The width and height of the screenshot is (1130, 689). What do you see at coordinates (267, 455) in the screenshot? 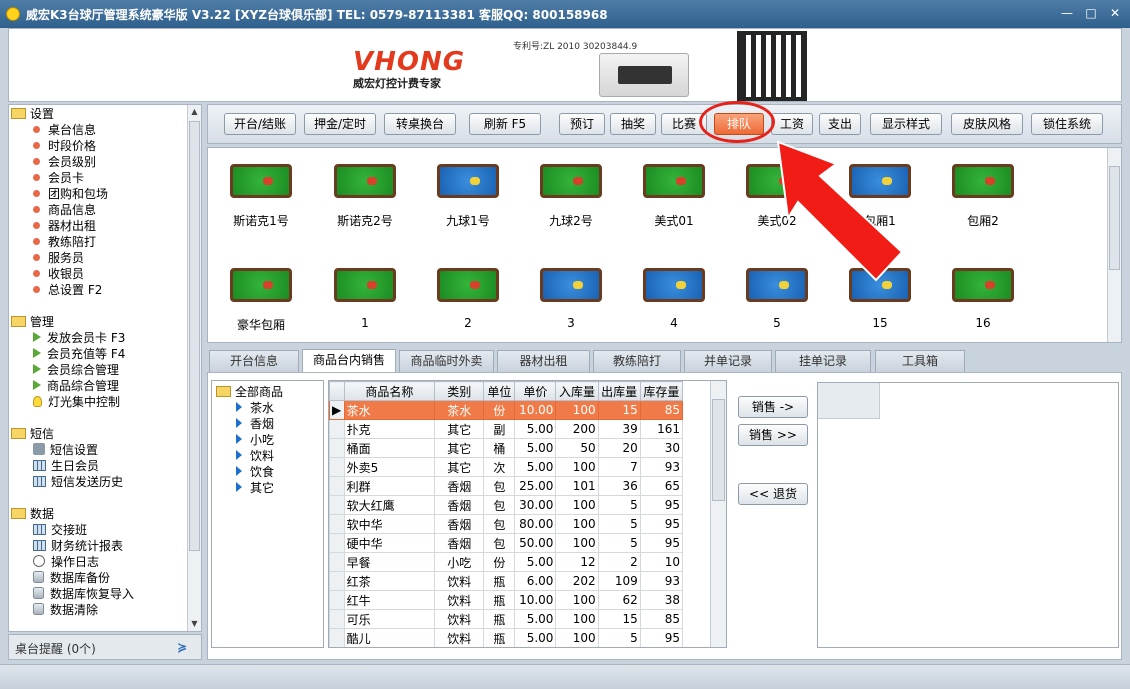
I see `category-item: 饮料` at bounding box center [267, 455].